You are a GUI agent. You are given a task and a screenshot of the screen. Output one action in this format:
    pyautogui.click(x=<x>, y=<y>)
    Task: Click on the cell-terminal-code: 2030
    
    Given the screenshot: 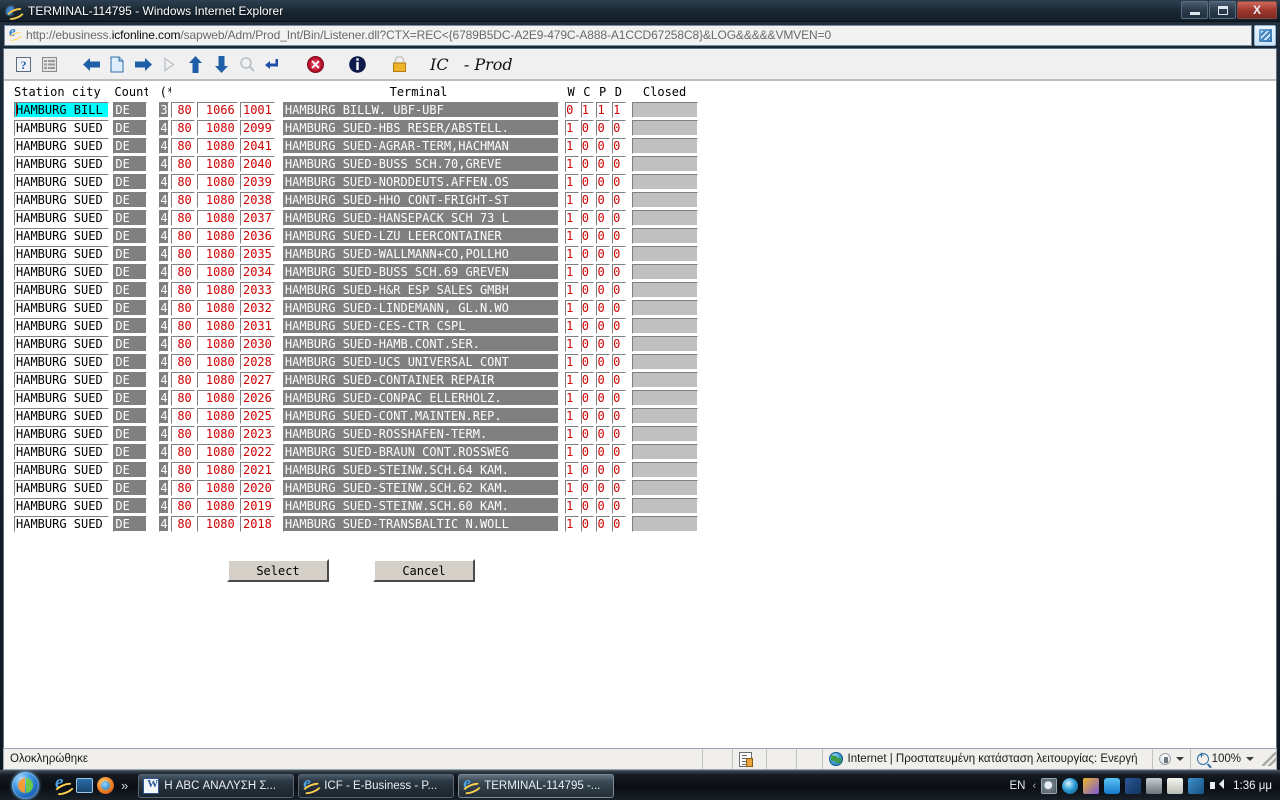 What is the action you would take?
    pyautogui.click(x=257, y=344)
    